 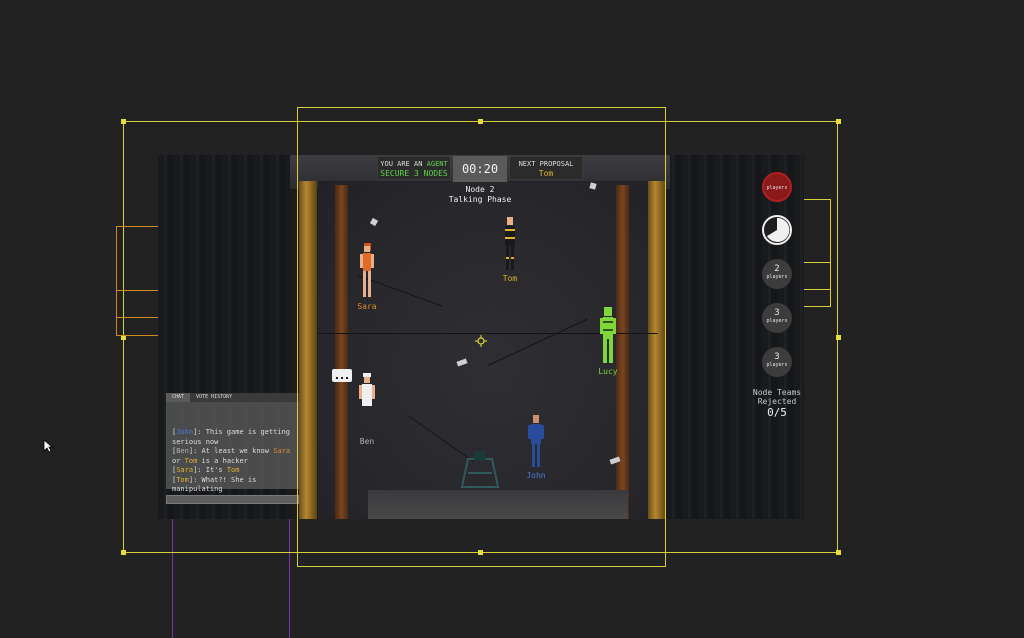 I want to click on mouse-cursor-icon, so click(x=48, y=445).